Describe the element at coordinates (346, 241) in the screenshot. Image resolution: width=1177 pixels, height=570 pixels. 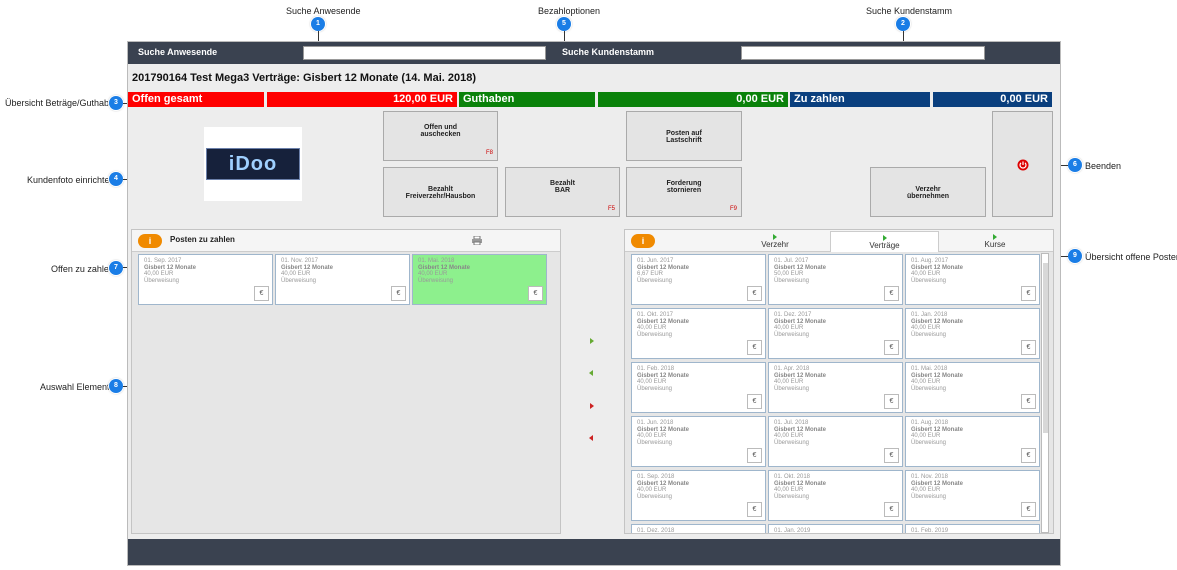
I see `open-items-header: i Posten zu zahlen` at that location.